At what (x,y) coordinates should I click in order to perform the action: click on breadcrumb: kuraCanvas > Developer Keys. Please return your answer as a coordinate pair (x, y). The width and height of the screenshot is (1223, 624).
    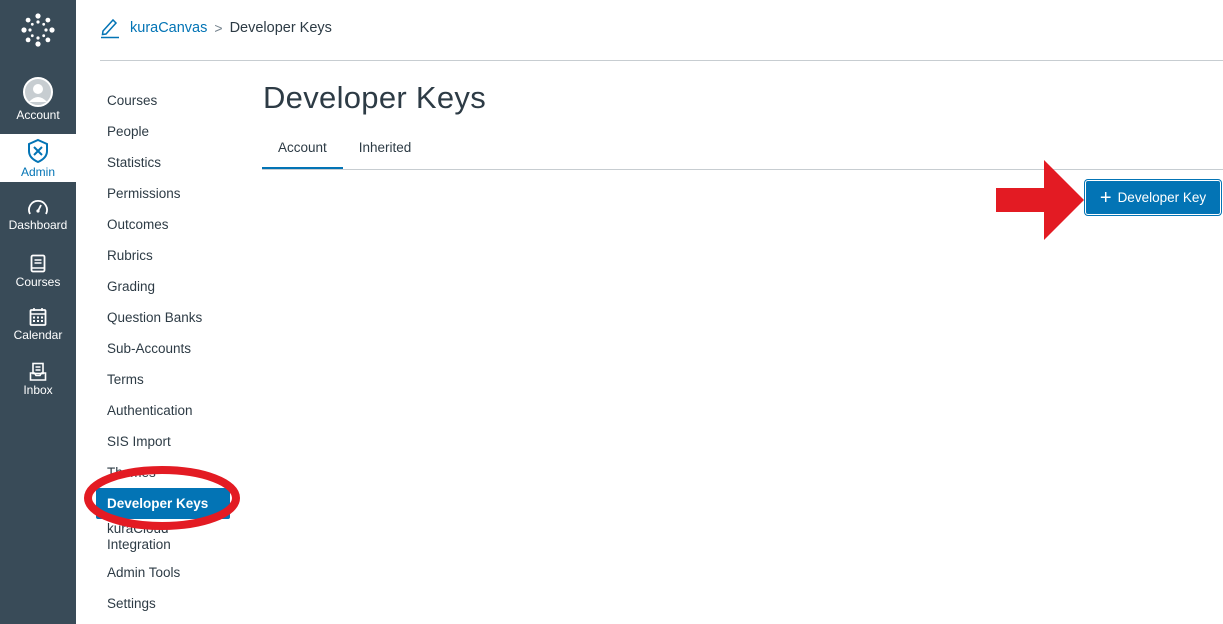
    Looking at the image, I should click on (216, 28).